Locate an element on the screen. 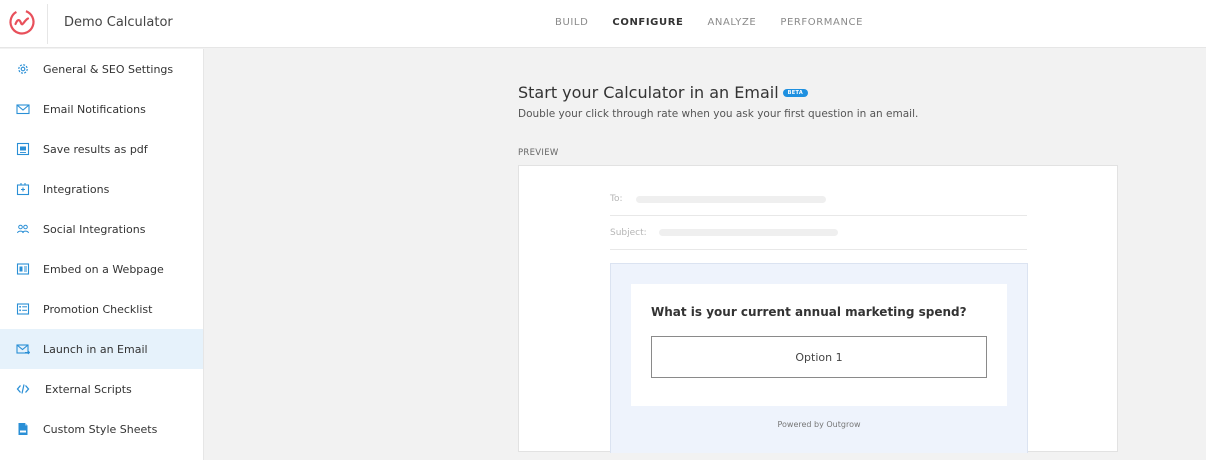 Image resolution: width=1206 pixels, height=460 pixels. sidebar-item-label: General & SEO Settings is located at coordinates (108, 69).